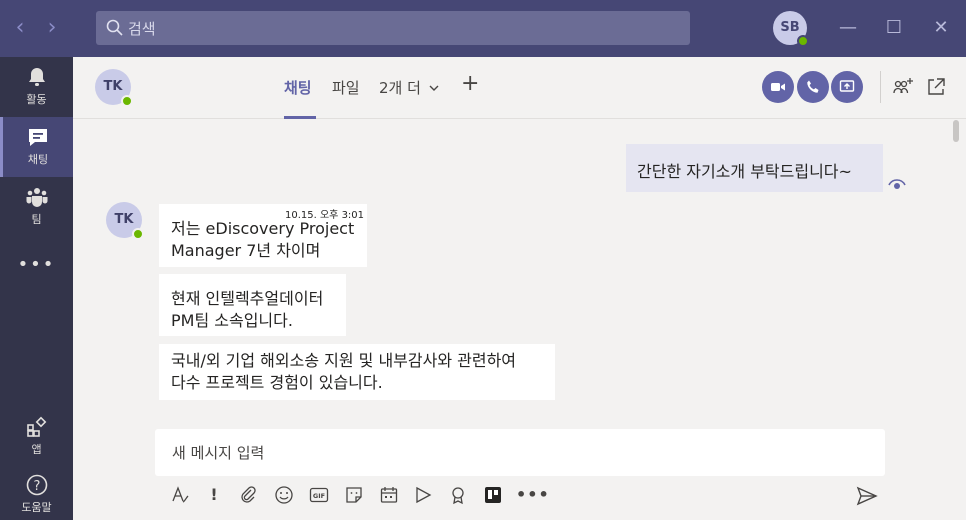 The height and width of the screenshot is (520, 966). I want to click on audio-call-button, so click(813, 87).